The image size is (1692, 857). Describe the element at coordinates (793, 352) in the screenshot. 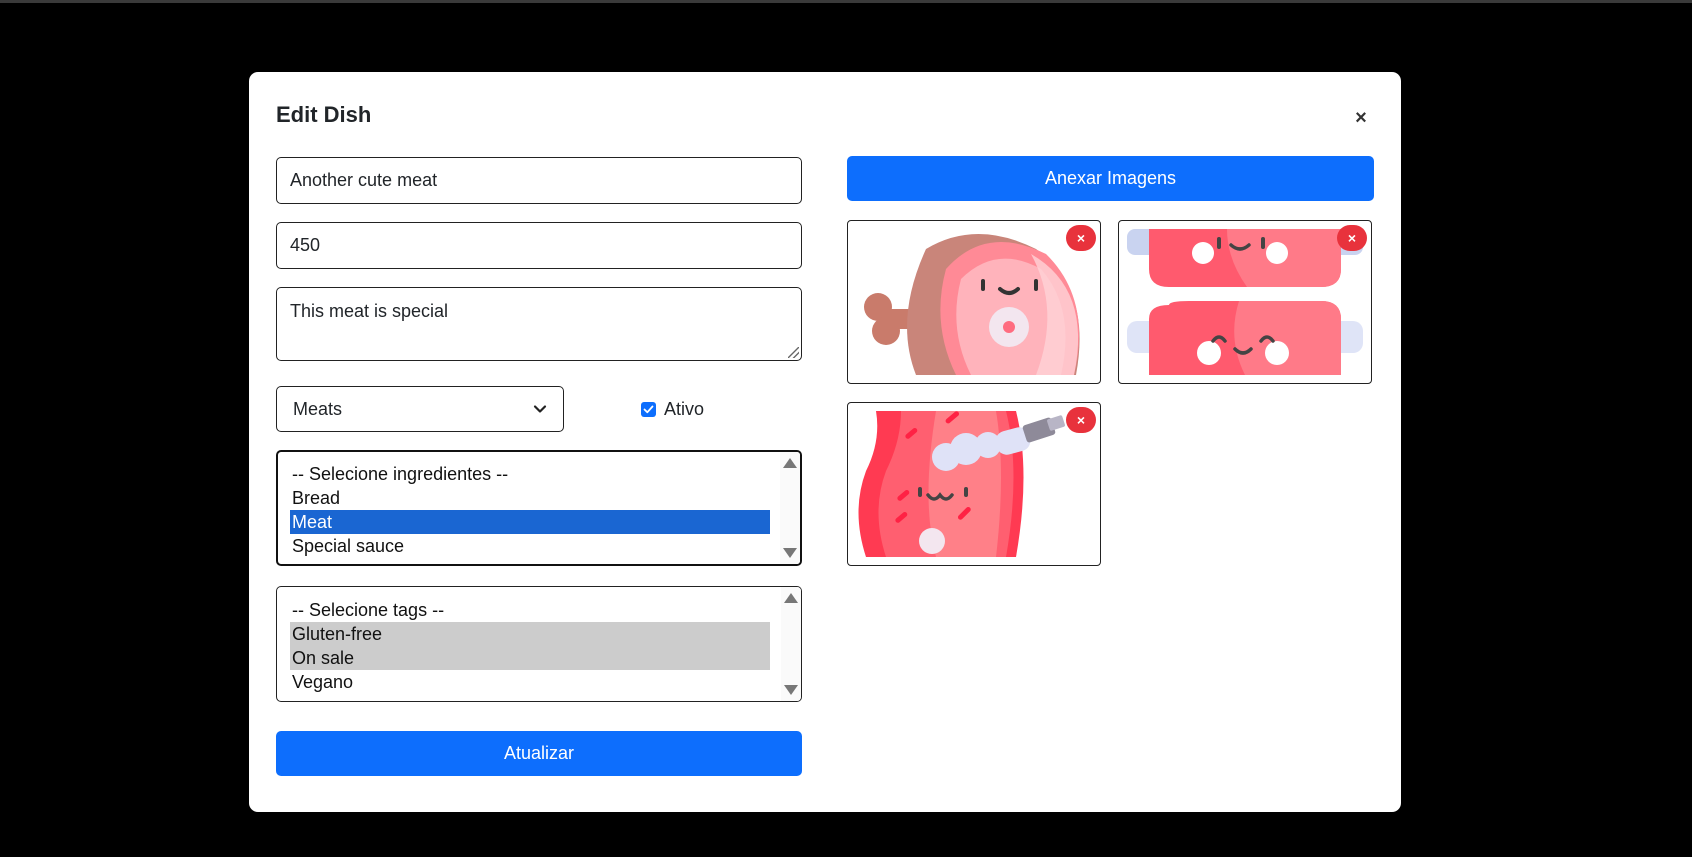

I see `textarea-resize-handle` at that location.